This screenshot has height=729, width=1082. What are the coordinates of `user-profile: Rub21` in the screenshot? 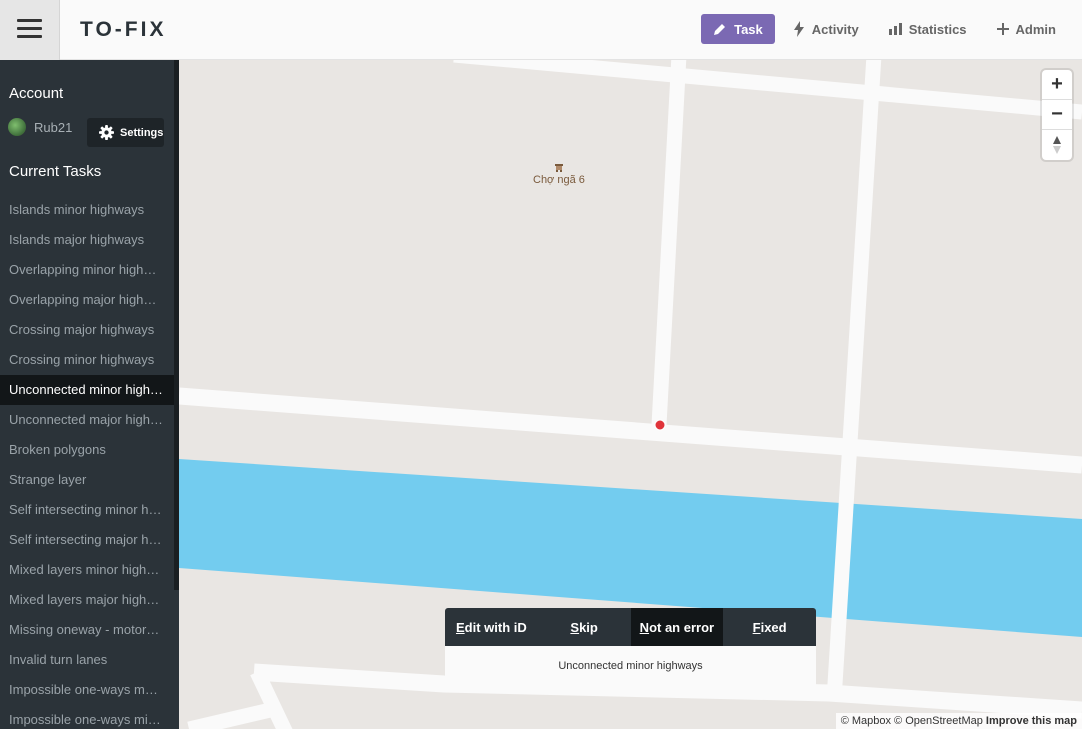 It's located at (40, 127).